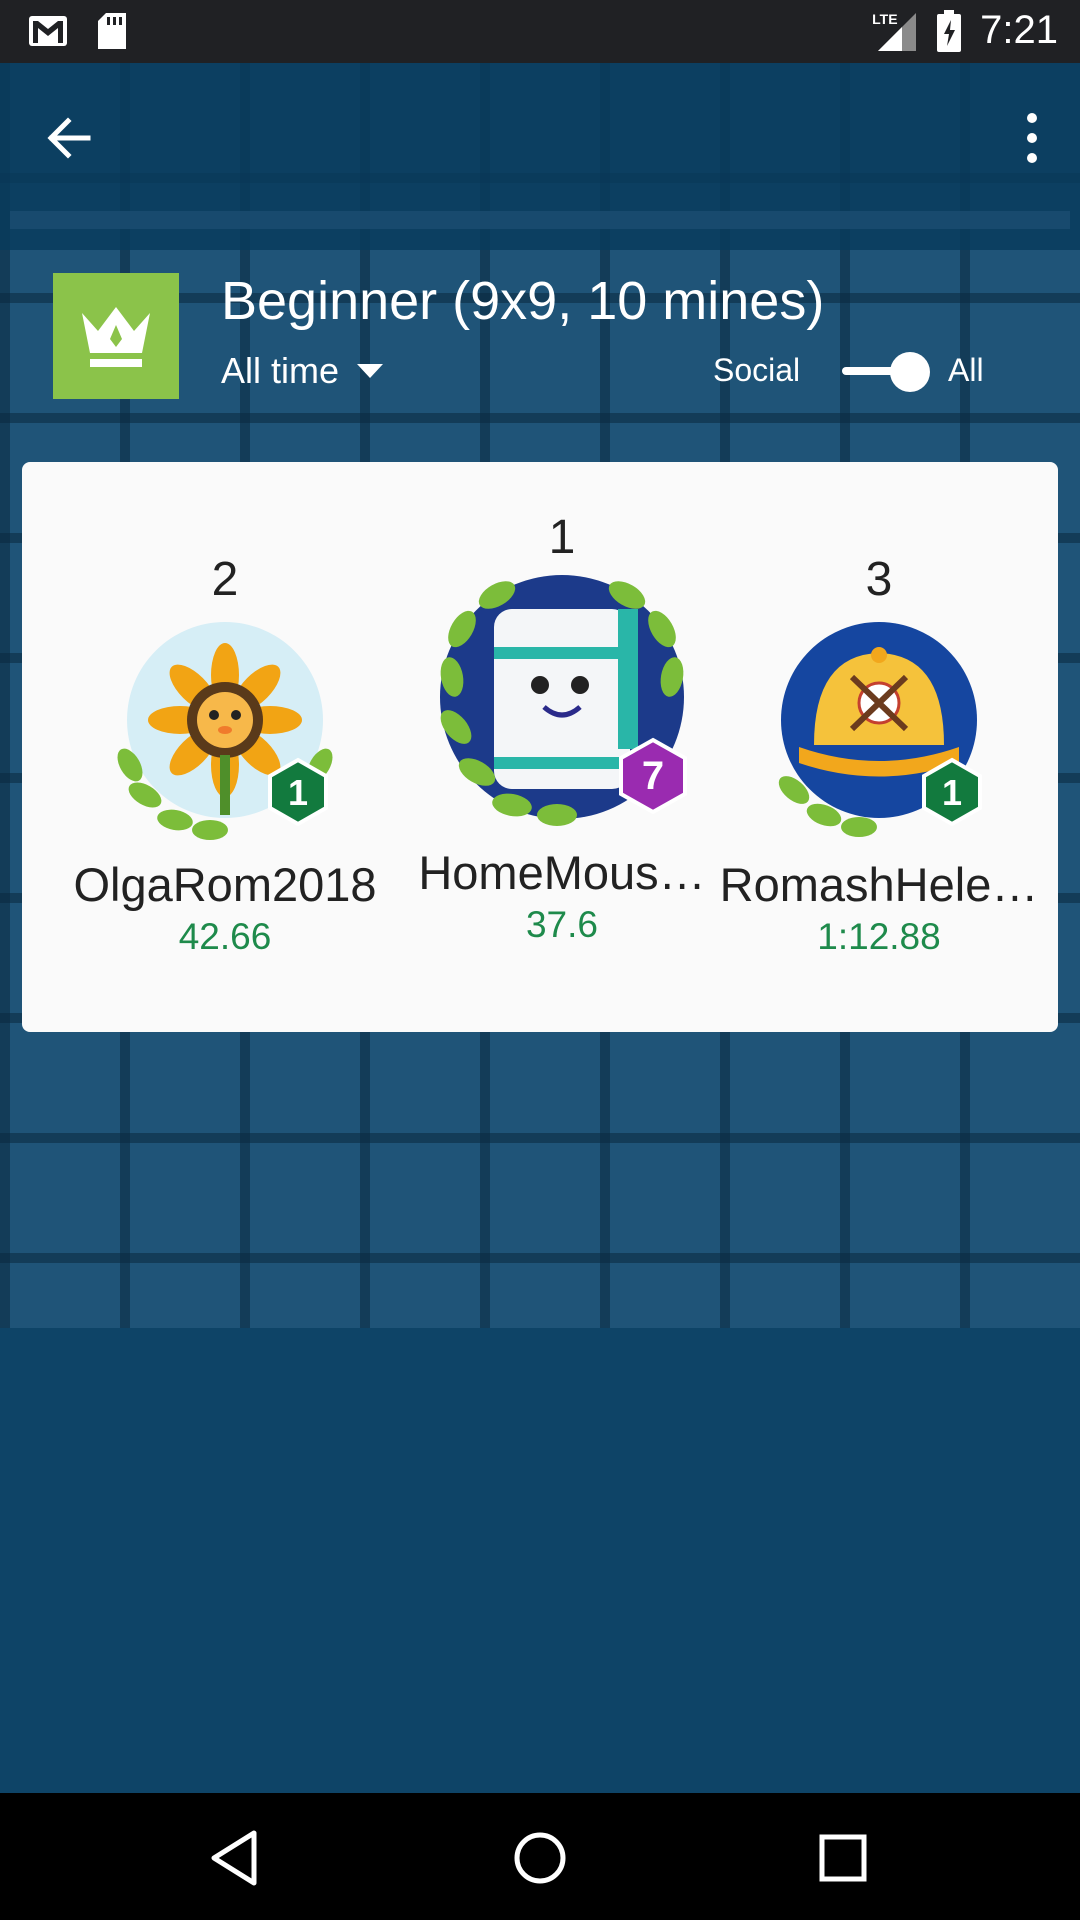 Image resolution: width=1080 pixels, height=1920 pixels. What do you see at coordinates (540, 220) in the screenshot?
I see `app-bar-divider` at bounding box center [540, 220].